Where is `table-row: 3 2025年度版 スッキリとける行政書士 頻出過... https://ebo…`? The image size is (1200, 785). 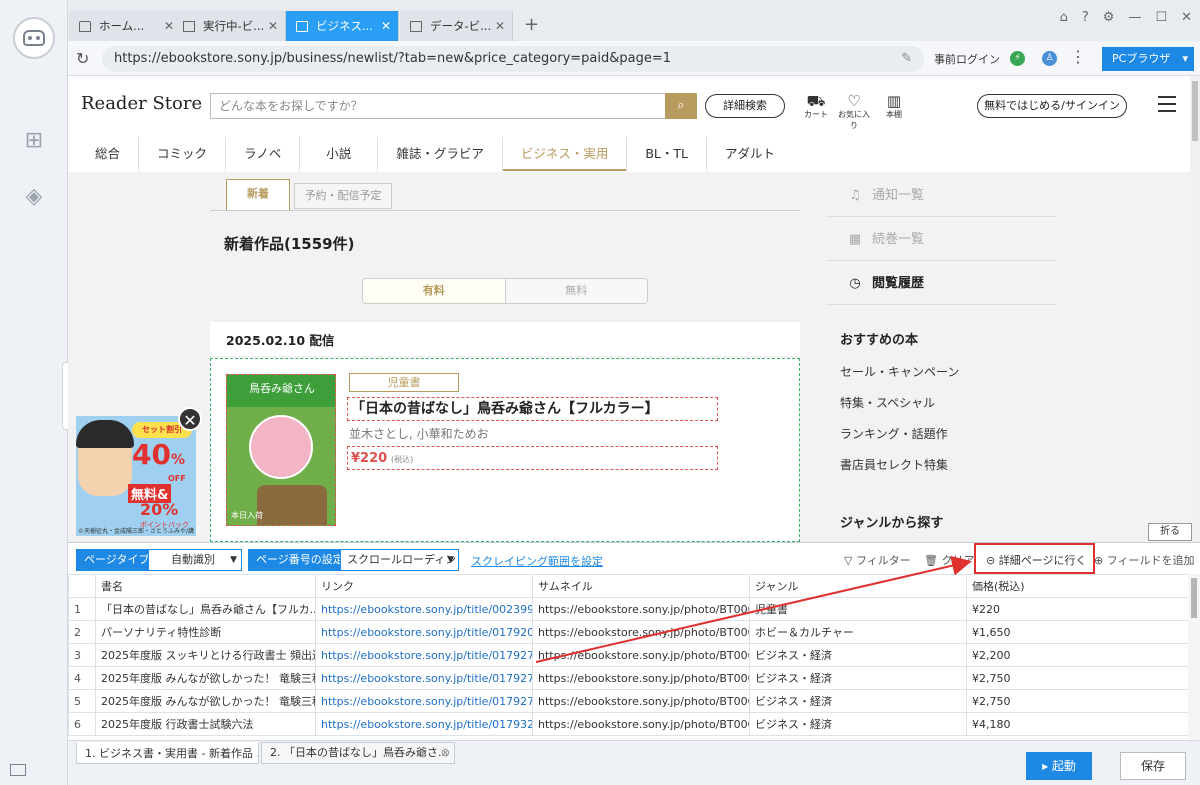 table-row: 3 2025年度版 スッキリとける行政書士 頻出過... https://ebo… is located at coordinates (628, 655).